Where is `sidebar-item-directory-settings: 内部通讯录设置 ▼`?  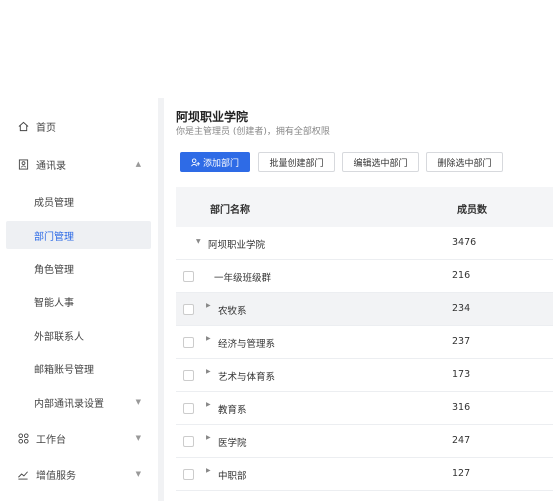
sidebar-item-directory-settings: 内部通讯录设置 ▼ is located at coordinates (75, 402).